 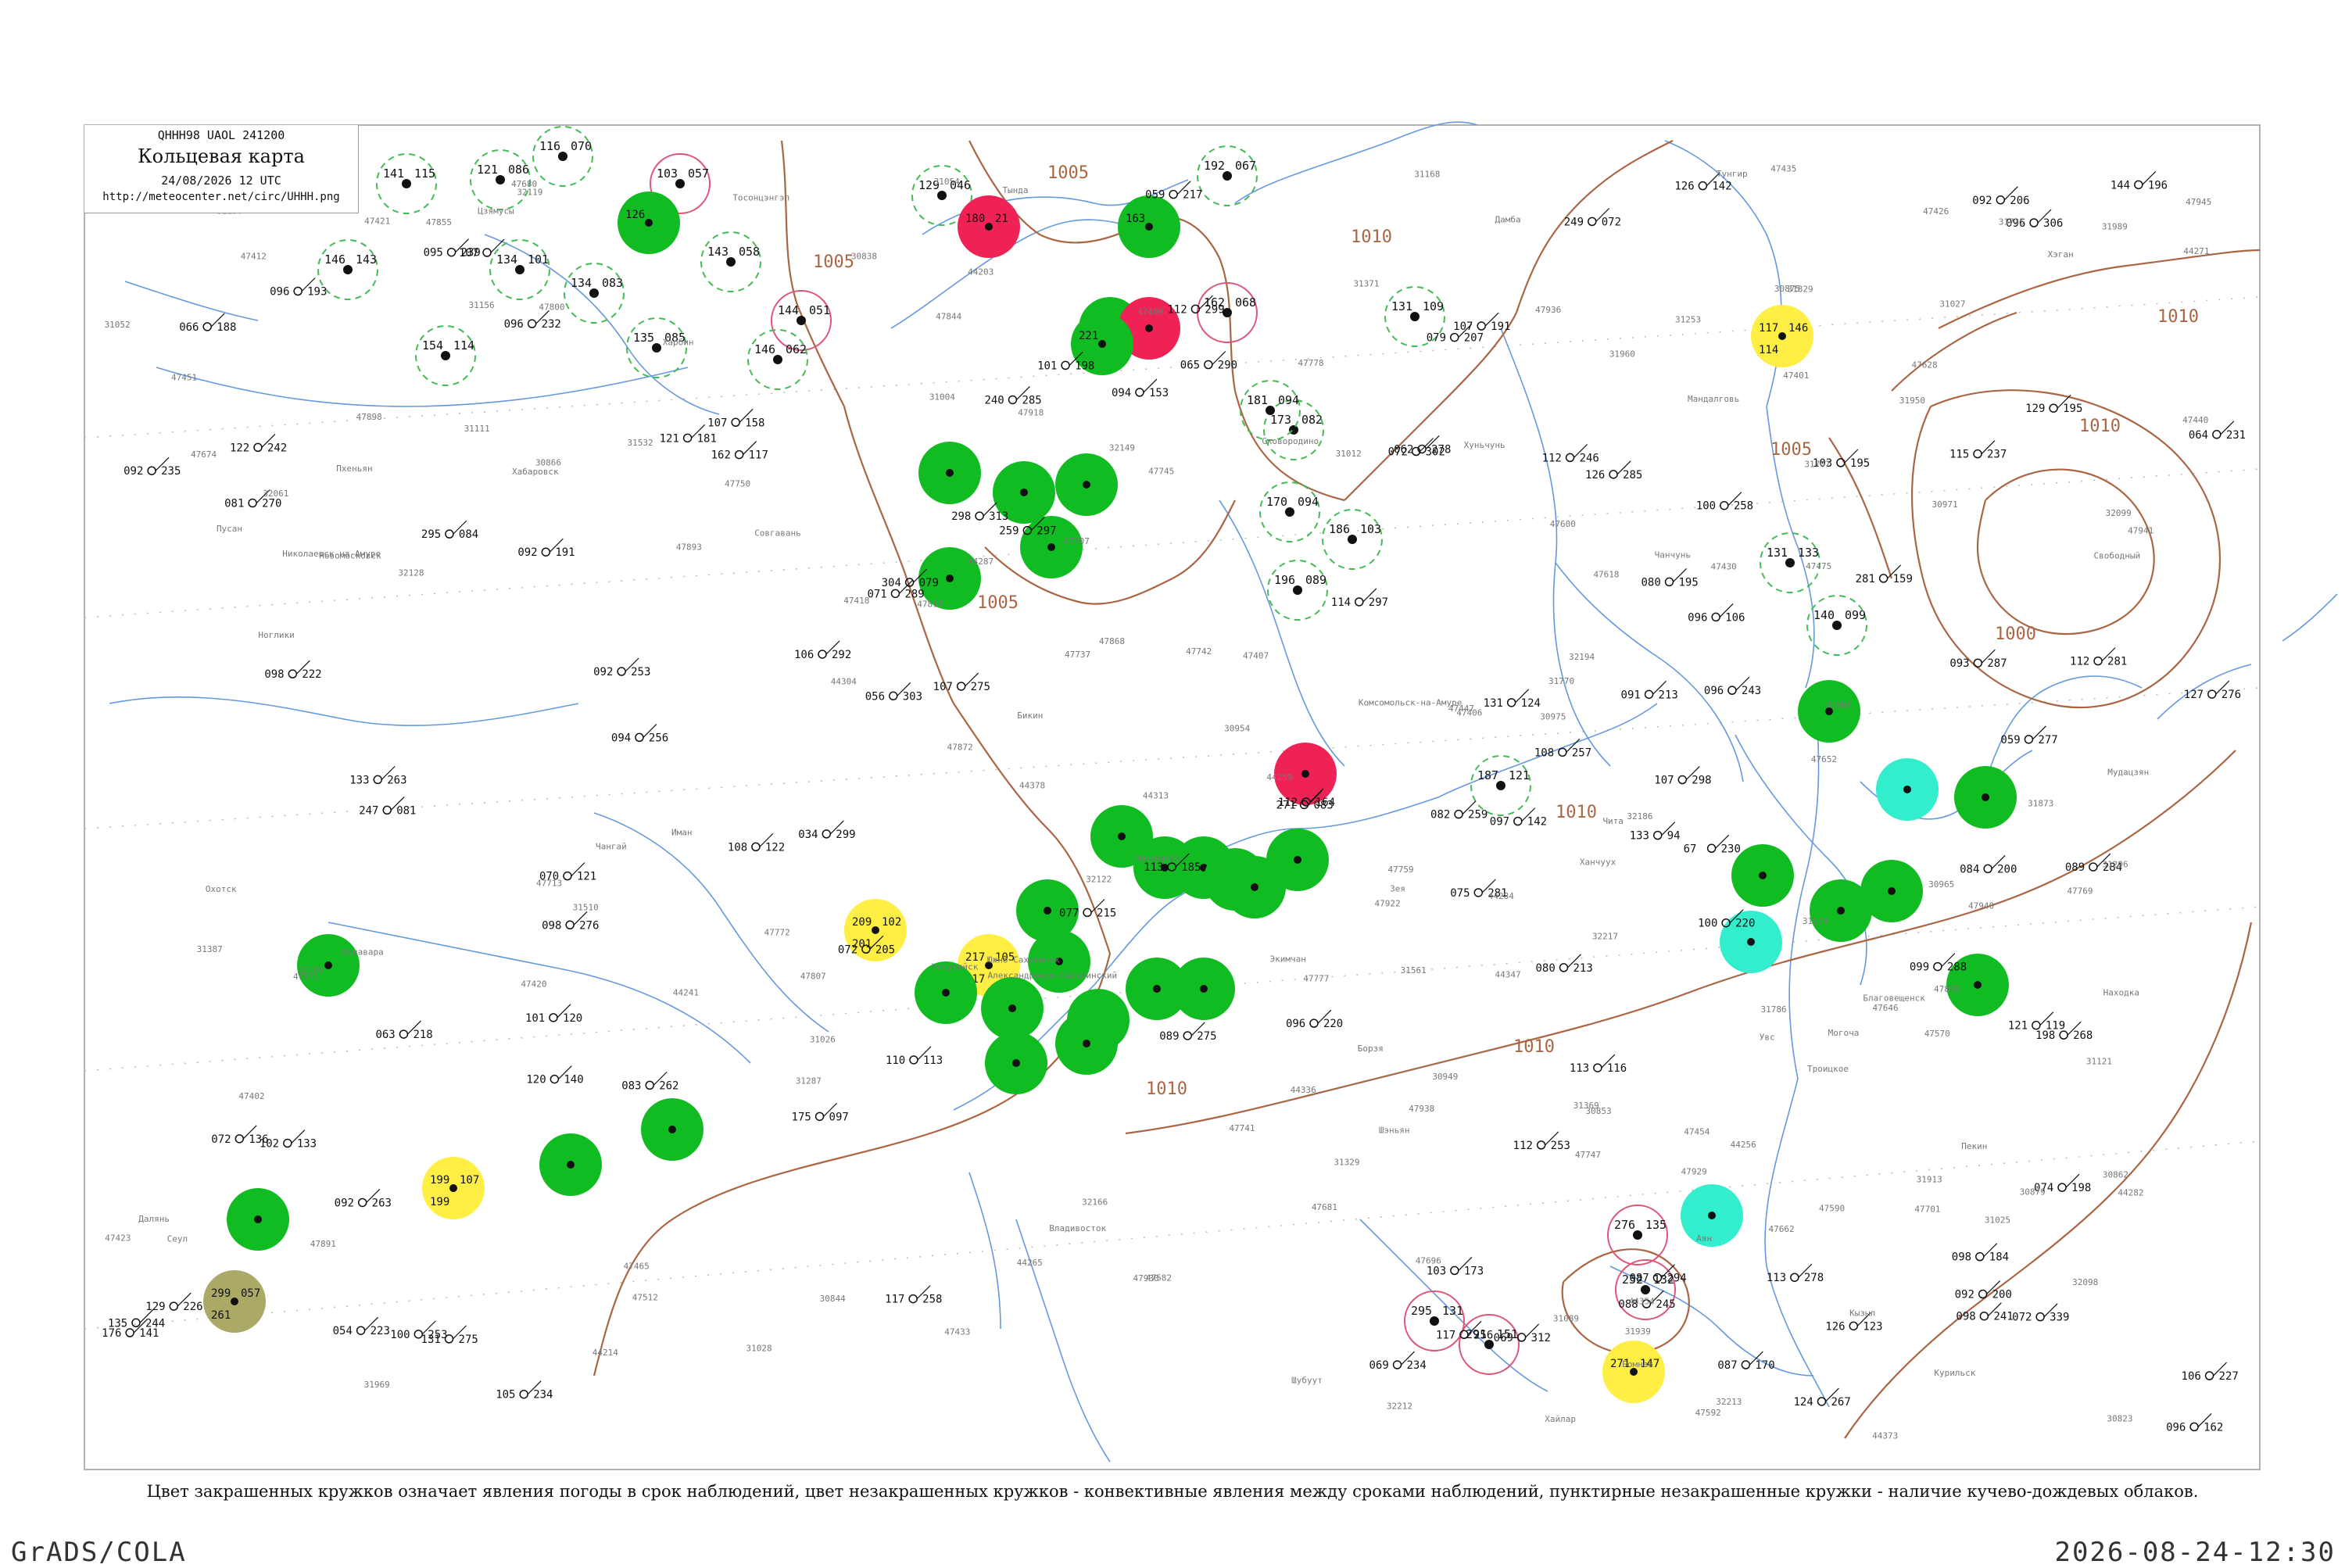 What do you see at coordinates (1245, 302) in the screenshot?
I see `station-pressure: 068` at bounding box center [1245, 302].